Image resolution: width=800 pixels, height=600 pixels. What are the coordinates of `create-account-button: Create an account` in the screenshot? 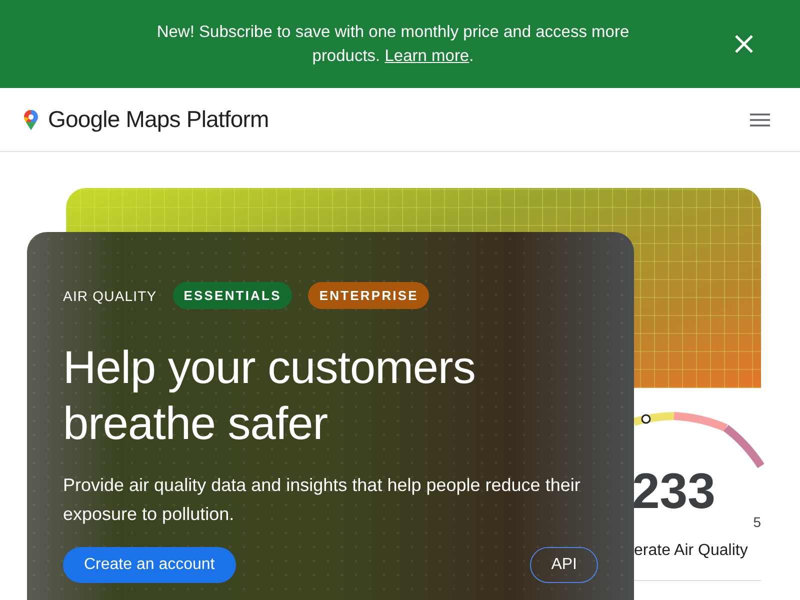 It's located at (149, 565).